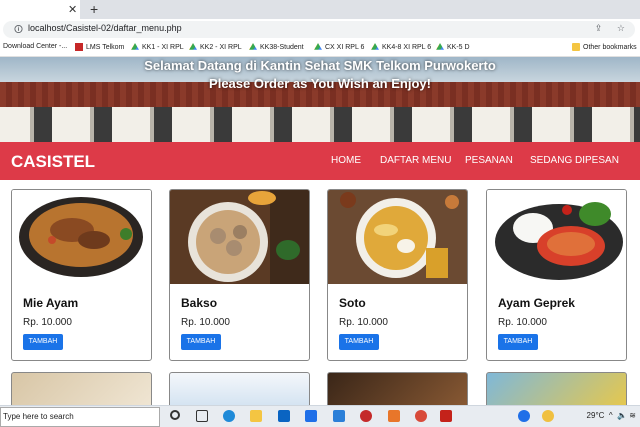 This screenshot has width=640, height=427. I want to click on chevron-up-icon: ^, so click(611, 415).